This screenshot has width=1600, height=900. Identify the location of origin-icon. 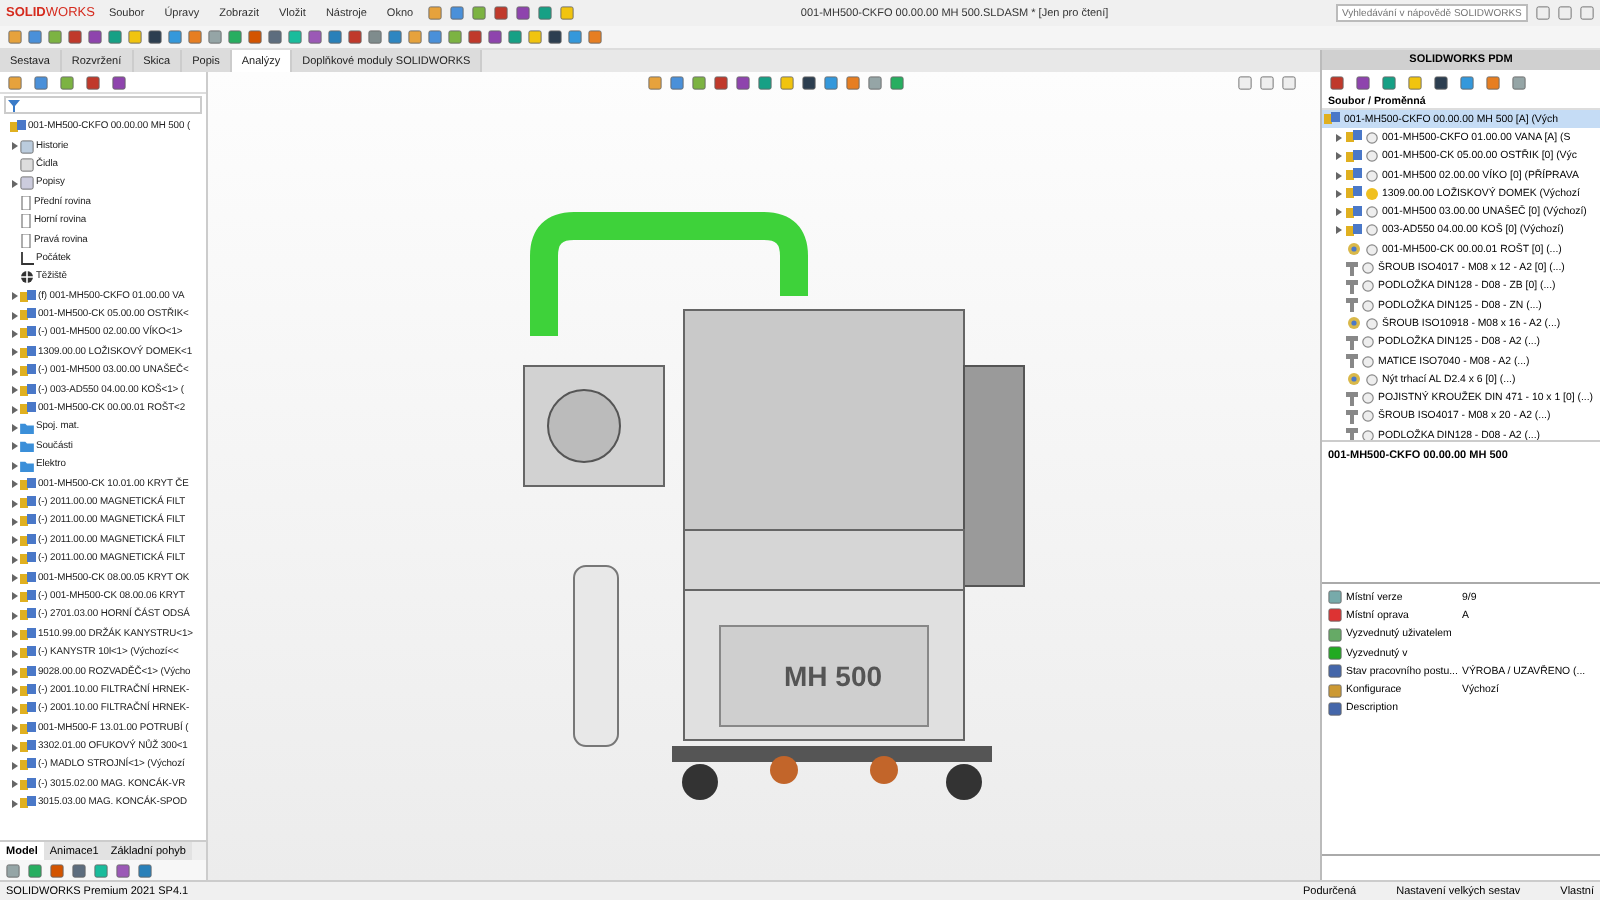
(27, 258).